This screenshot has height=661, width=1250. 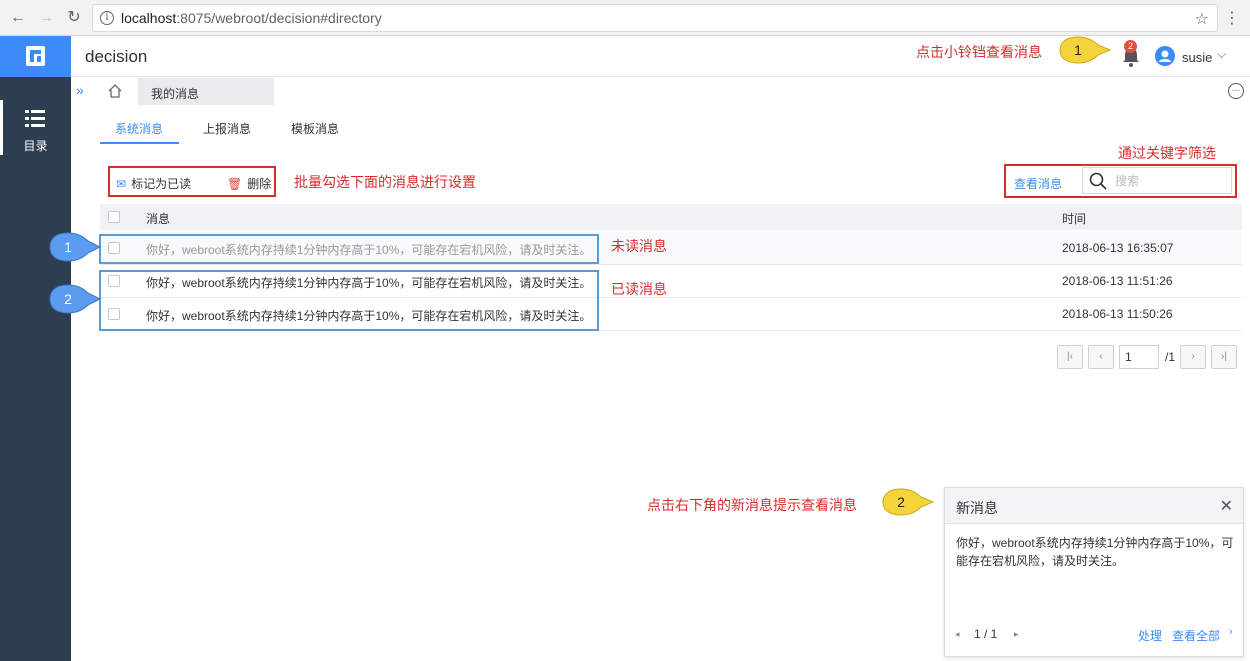 I want to click on message-time: 2018-06-13 11:50:26, so click(x=1117, y=314).